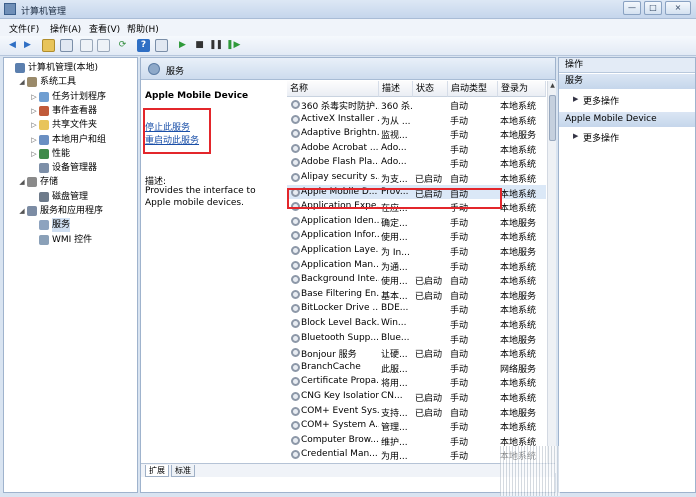 The width and height of the screenshot is (696, 497). Describe the element at coordinates (416, 119) in the screenshot. I see `table-row: ActiveX Installer ... 为从 ... 手动 本地系统` at that location.